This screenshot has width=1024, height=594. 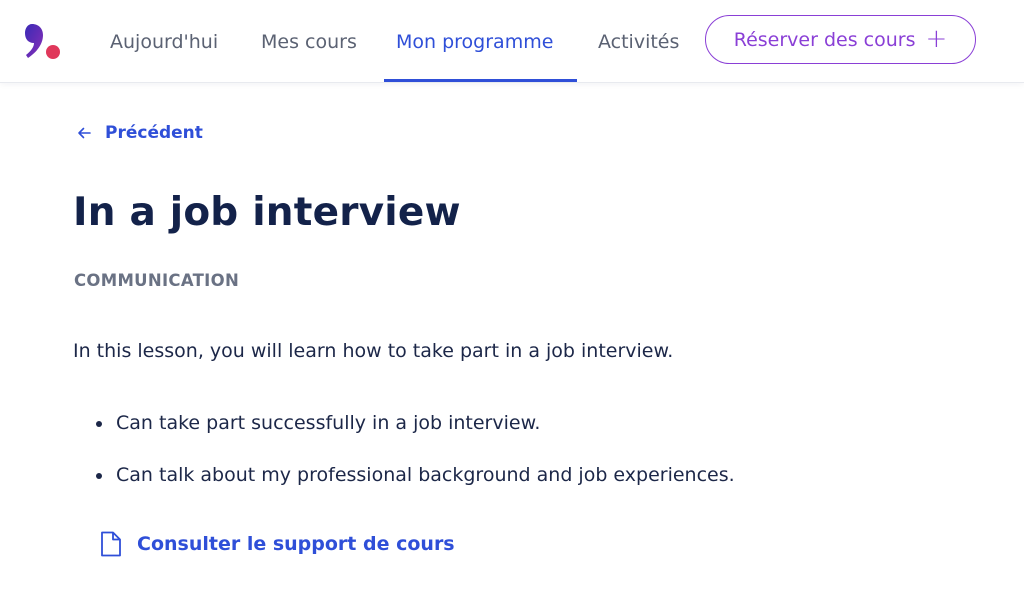 What do you see at coordinates (164, 42) in the screenshot?
I see `nav-item-today: Aujourd'hui` at bounding box center [164, 42].